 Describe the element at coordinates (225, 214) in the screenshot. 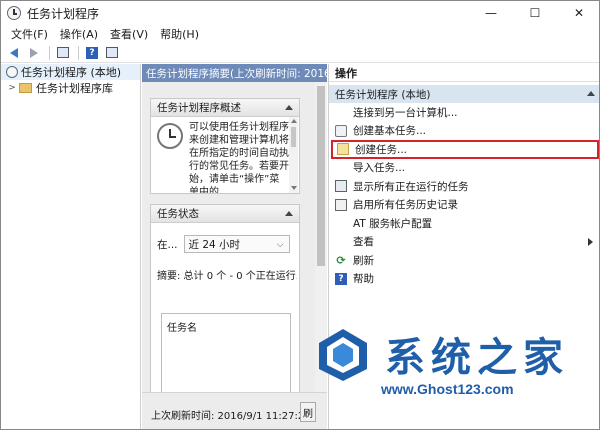

I see `task-status-header: 任务状态` at that location.